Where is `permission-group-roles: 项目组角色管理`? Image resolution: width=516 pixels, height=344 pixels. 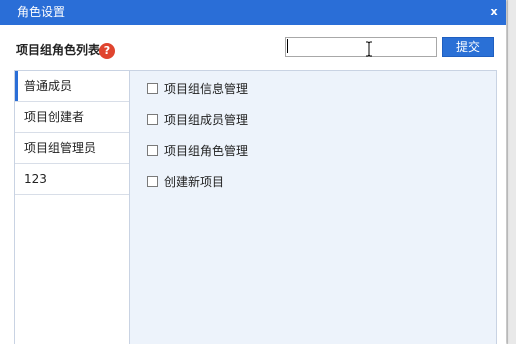
permission-group-roles: 项目组角色管理 is located at coordinates (197, 151).